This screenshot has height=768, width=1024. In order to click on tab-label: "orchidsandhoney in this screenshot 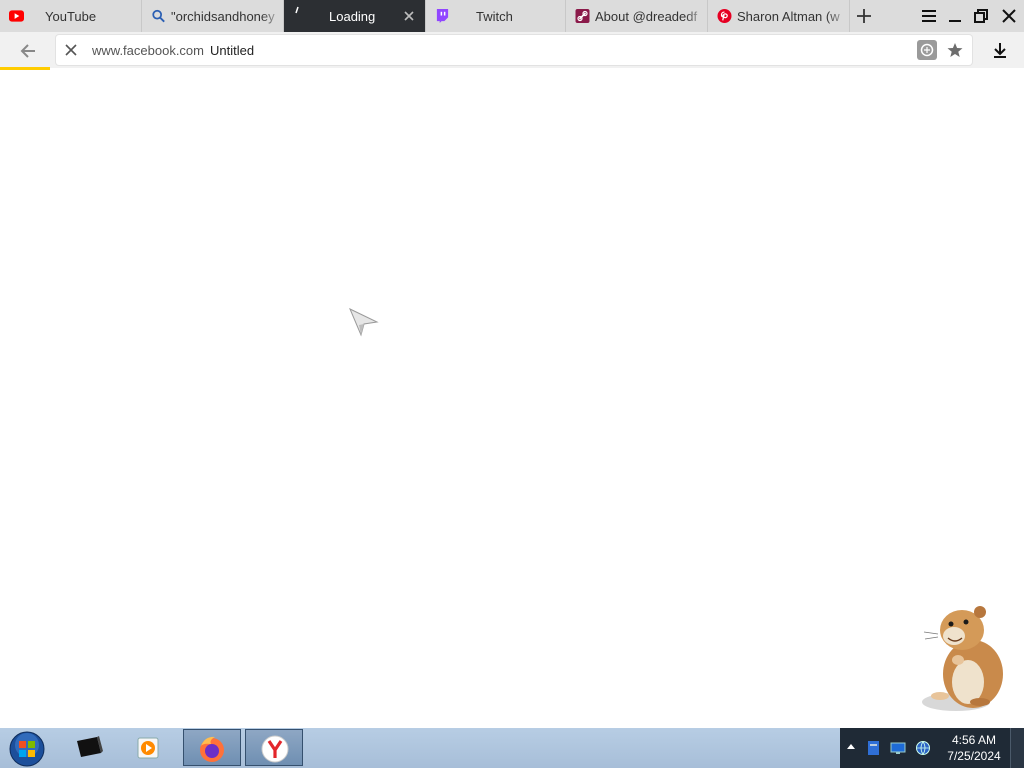, I will do `click(223, 16)`.